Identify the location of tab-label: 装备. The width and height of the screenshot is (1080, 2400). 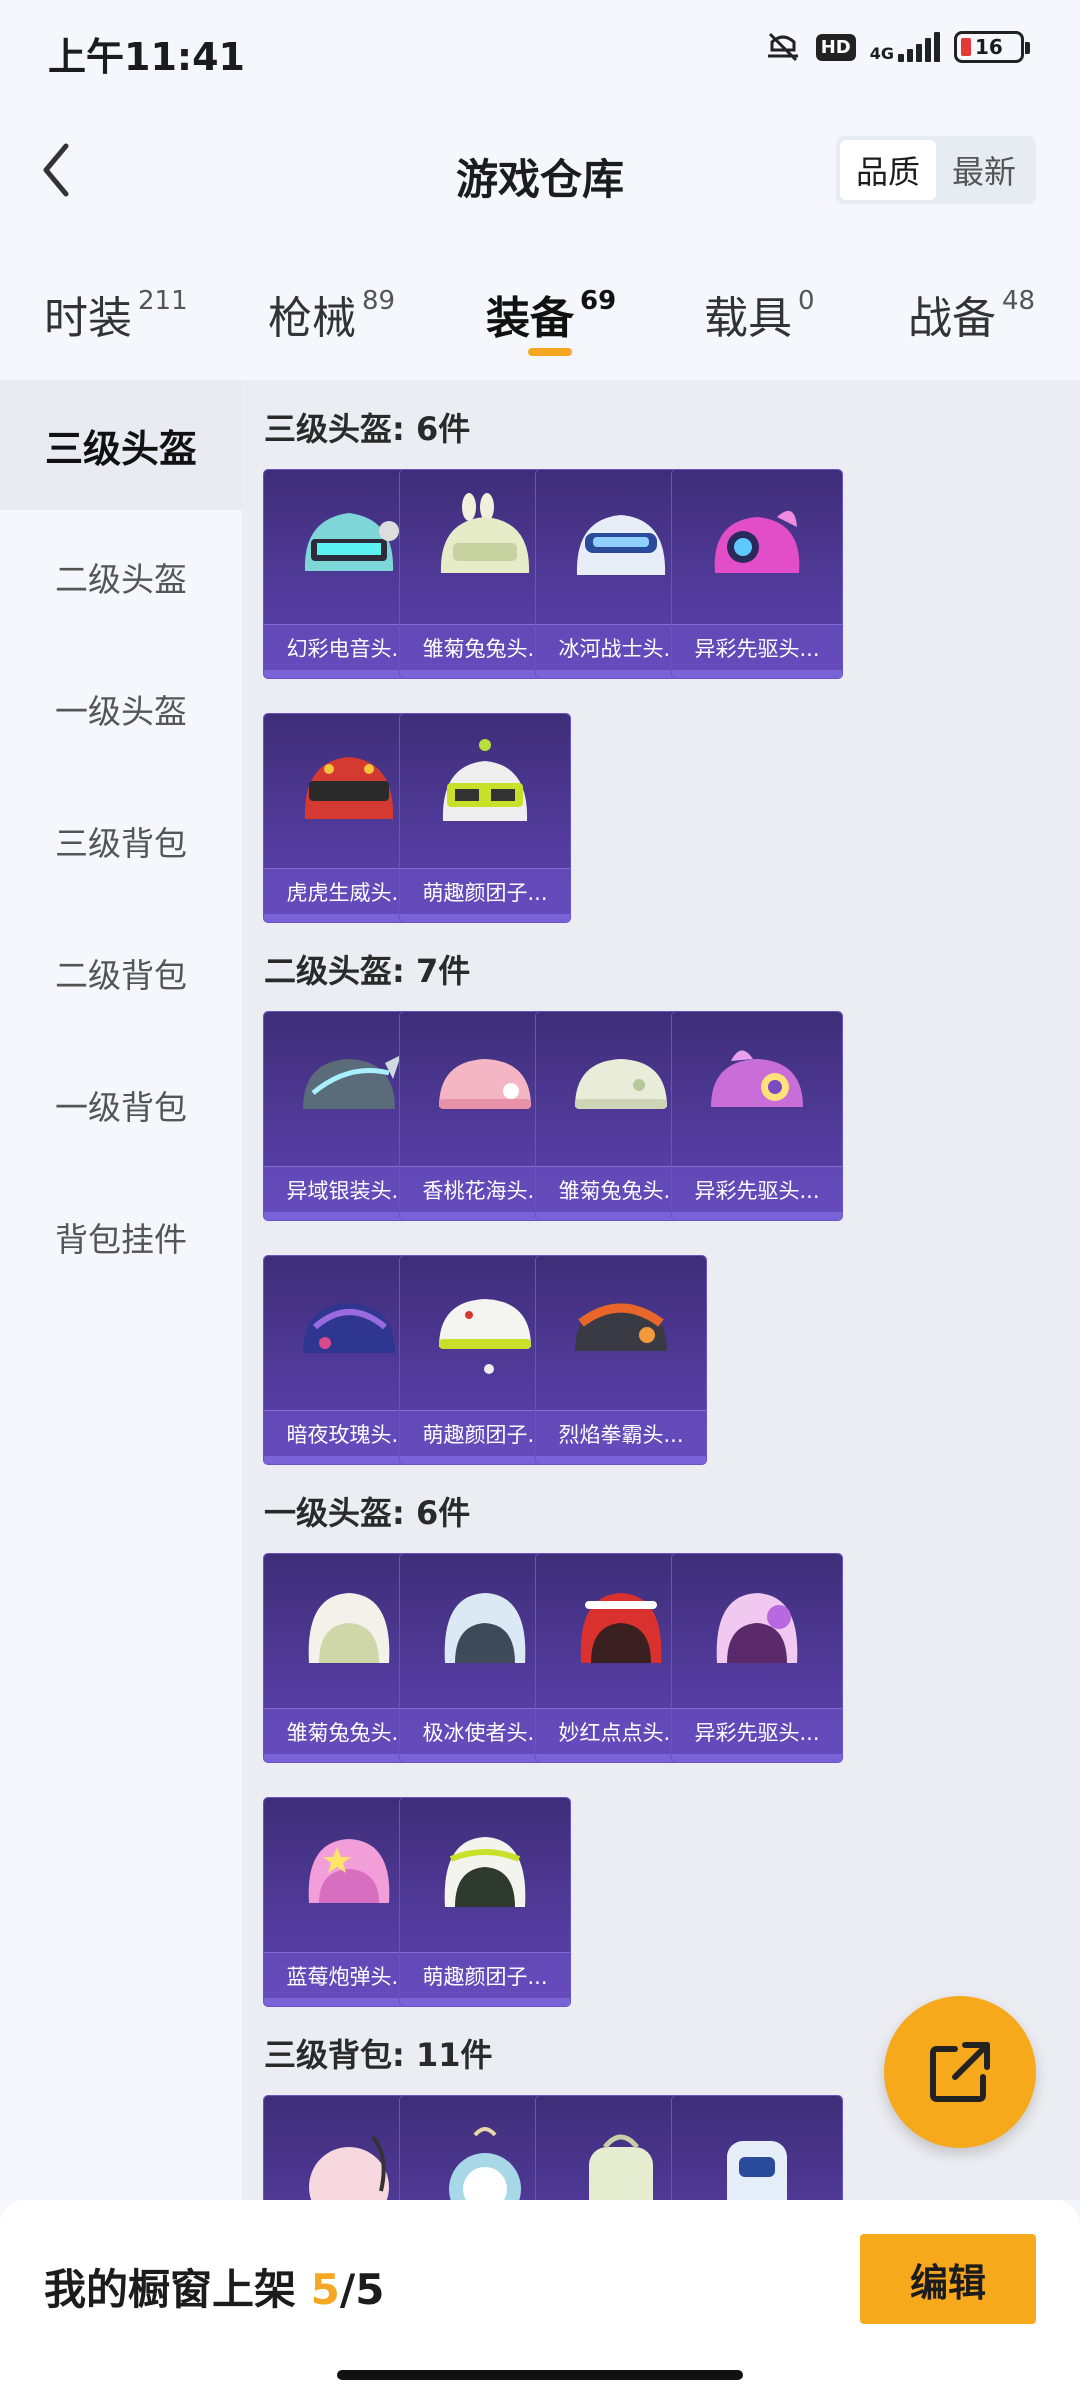
(530, 318).